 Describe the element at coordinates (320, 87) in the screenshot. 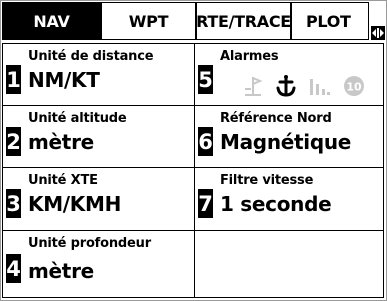

I see `depth-alarm-icon` at that location.